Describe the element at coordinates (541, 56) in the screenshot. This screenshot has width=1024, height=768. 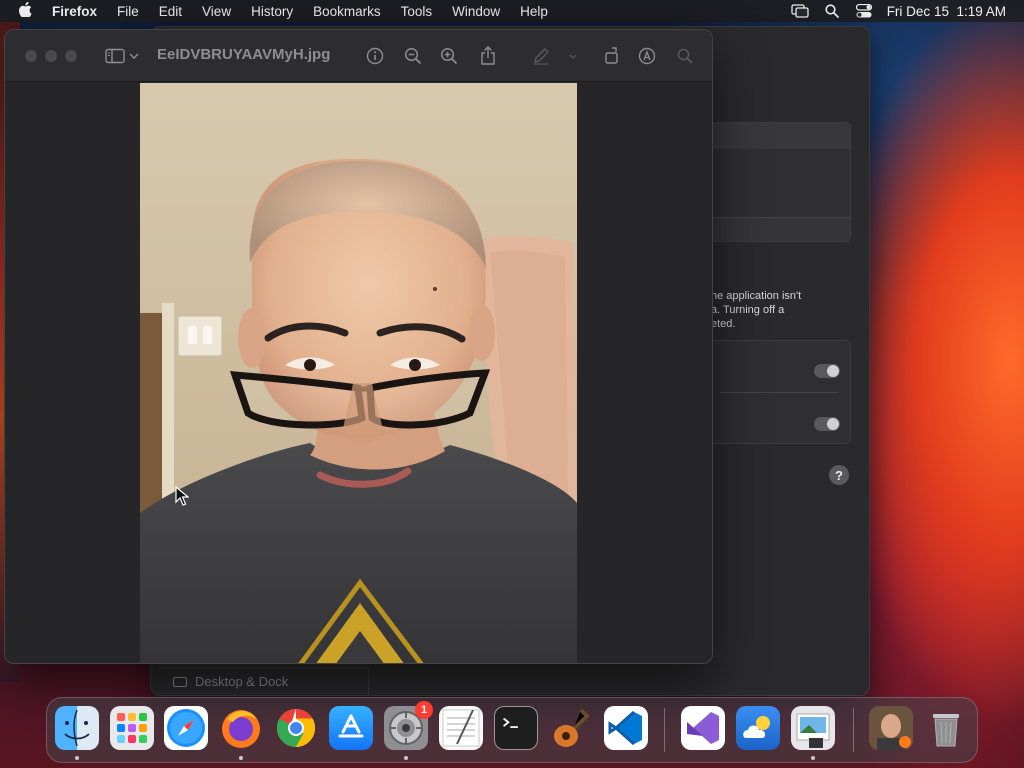
I see `markup-pen-icon` at that location.